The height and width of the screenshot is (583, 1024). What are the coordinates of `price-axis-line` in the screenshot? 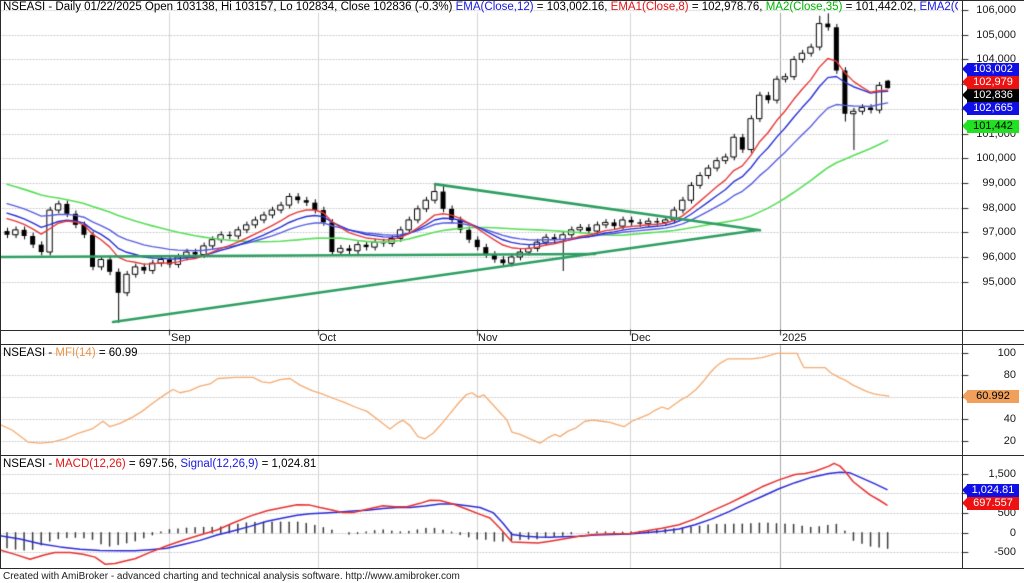 It's located at (512, 330).